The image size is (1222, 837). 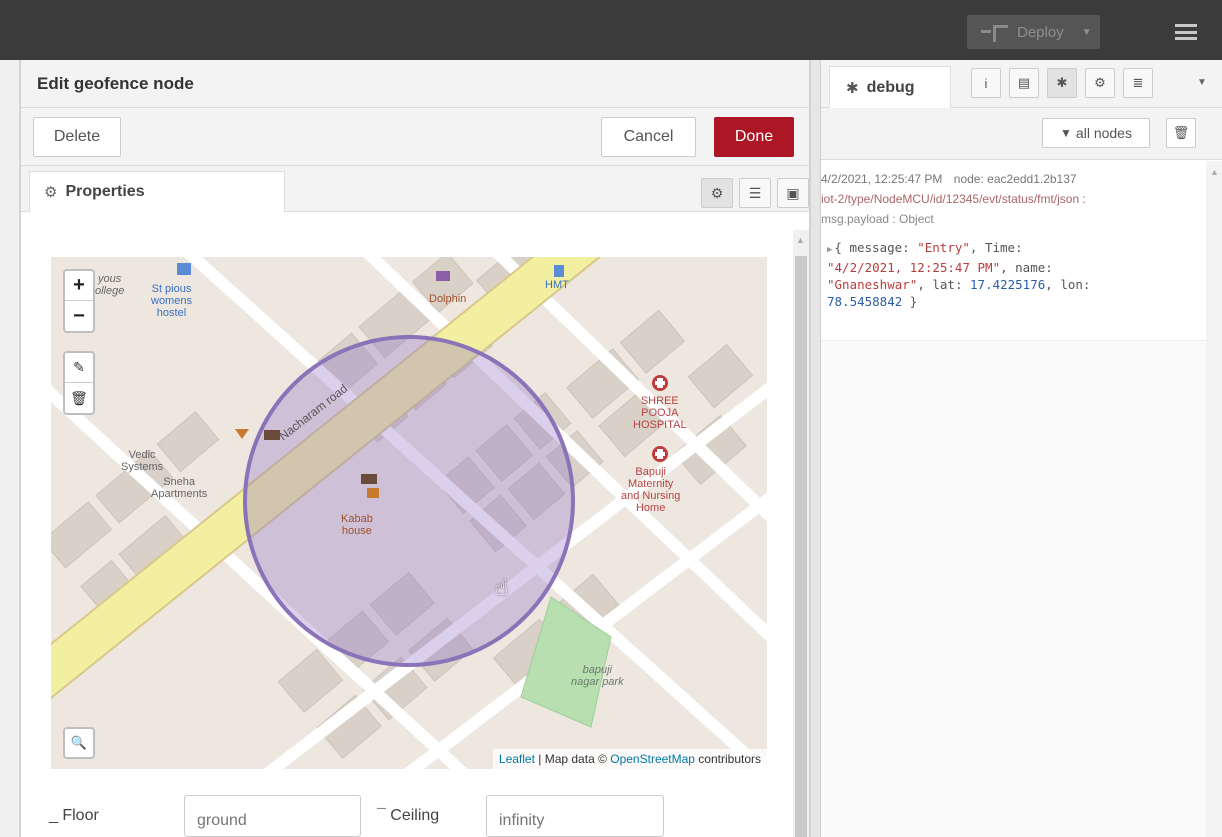 I want to click on map-label-dolphin: Dolphin, so click(x=448, y=299).